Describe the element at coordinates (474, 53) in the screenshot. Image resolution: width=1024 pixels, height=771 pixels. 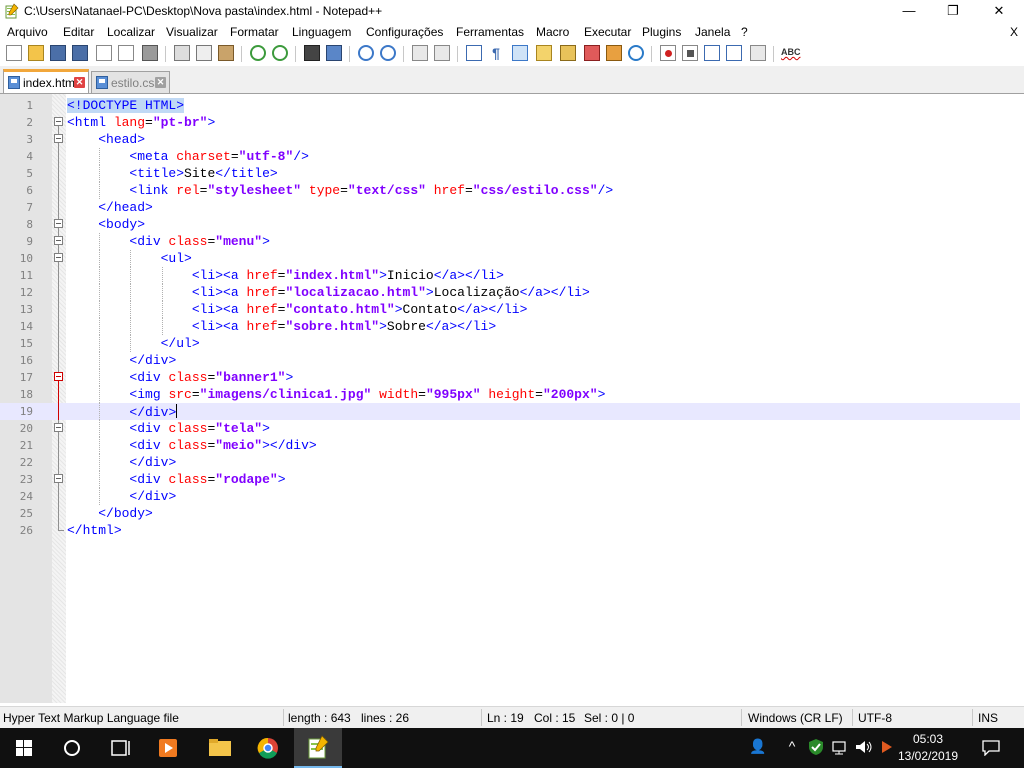
I see `word-wrap-icon` at that location.